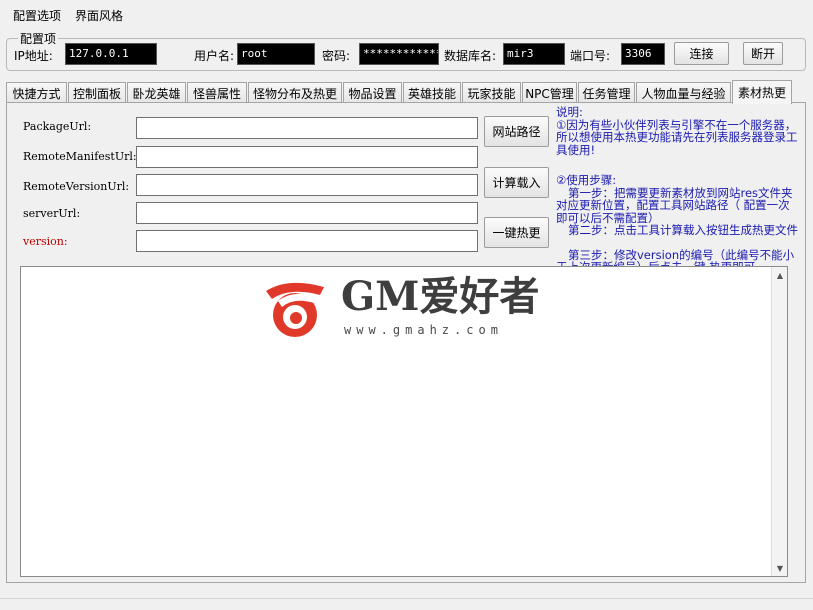  I want to click on scroll-down-icon: ▼, so click(780, 568).